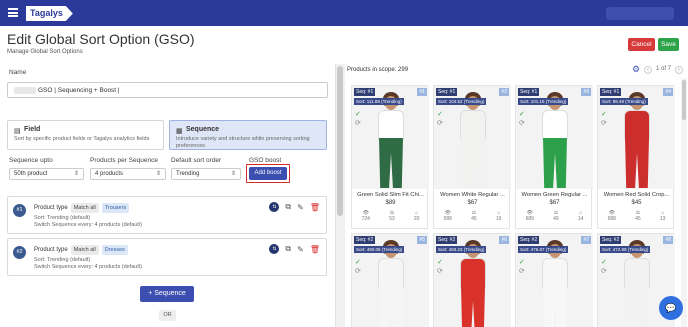 The width and height of the screenshot is (688, 327). What do you see at coordinates (79, 90) in the screenshot?
I see `name-value: GSO | Sequencing + Boost |` at bounding box center [79, 90].